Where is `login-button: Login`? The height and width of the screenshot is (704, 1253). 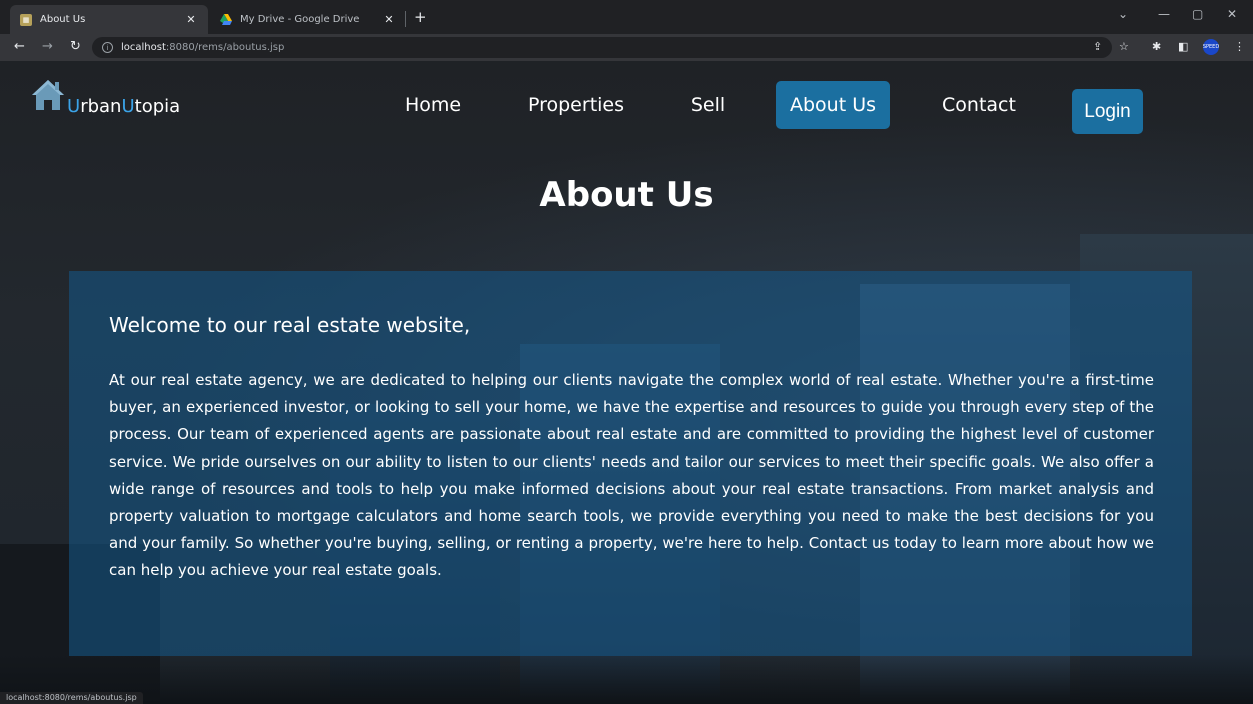
login-button: Login is located at coordinates (1107, 111).